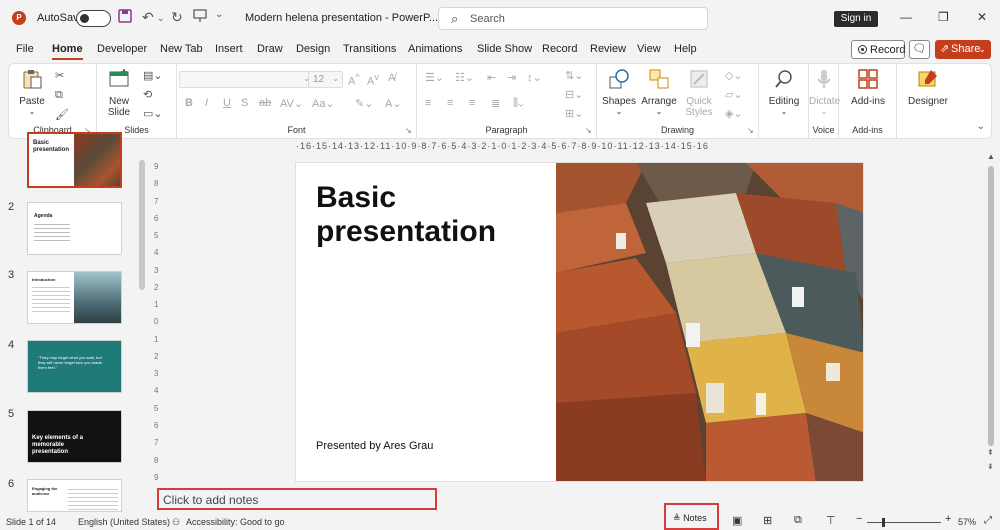 The height and width of the screenshot is (530, 1000). What do you see at coordinates (798, 520) in the screenshot?
I see `reading-view-icon: ⧉` at bounding box center [798, 520].